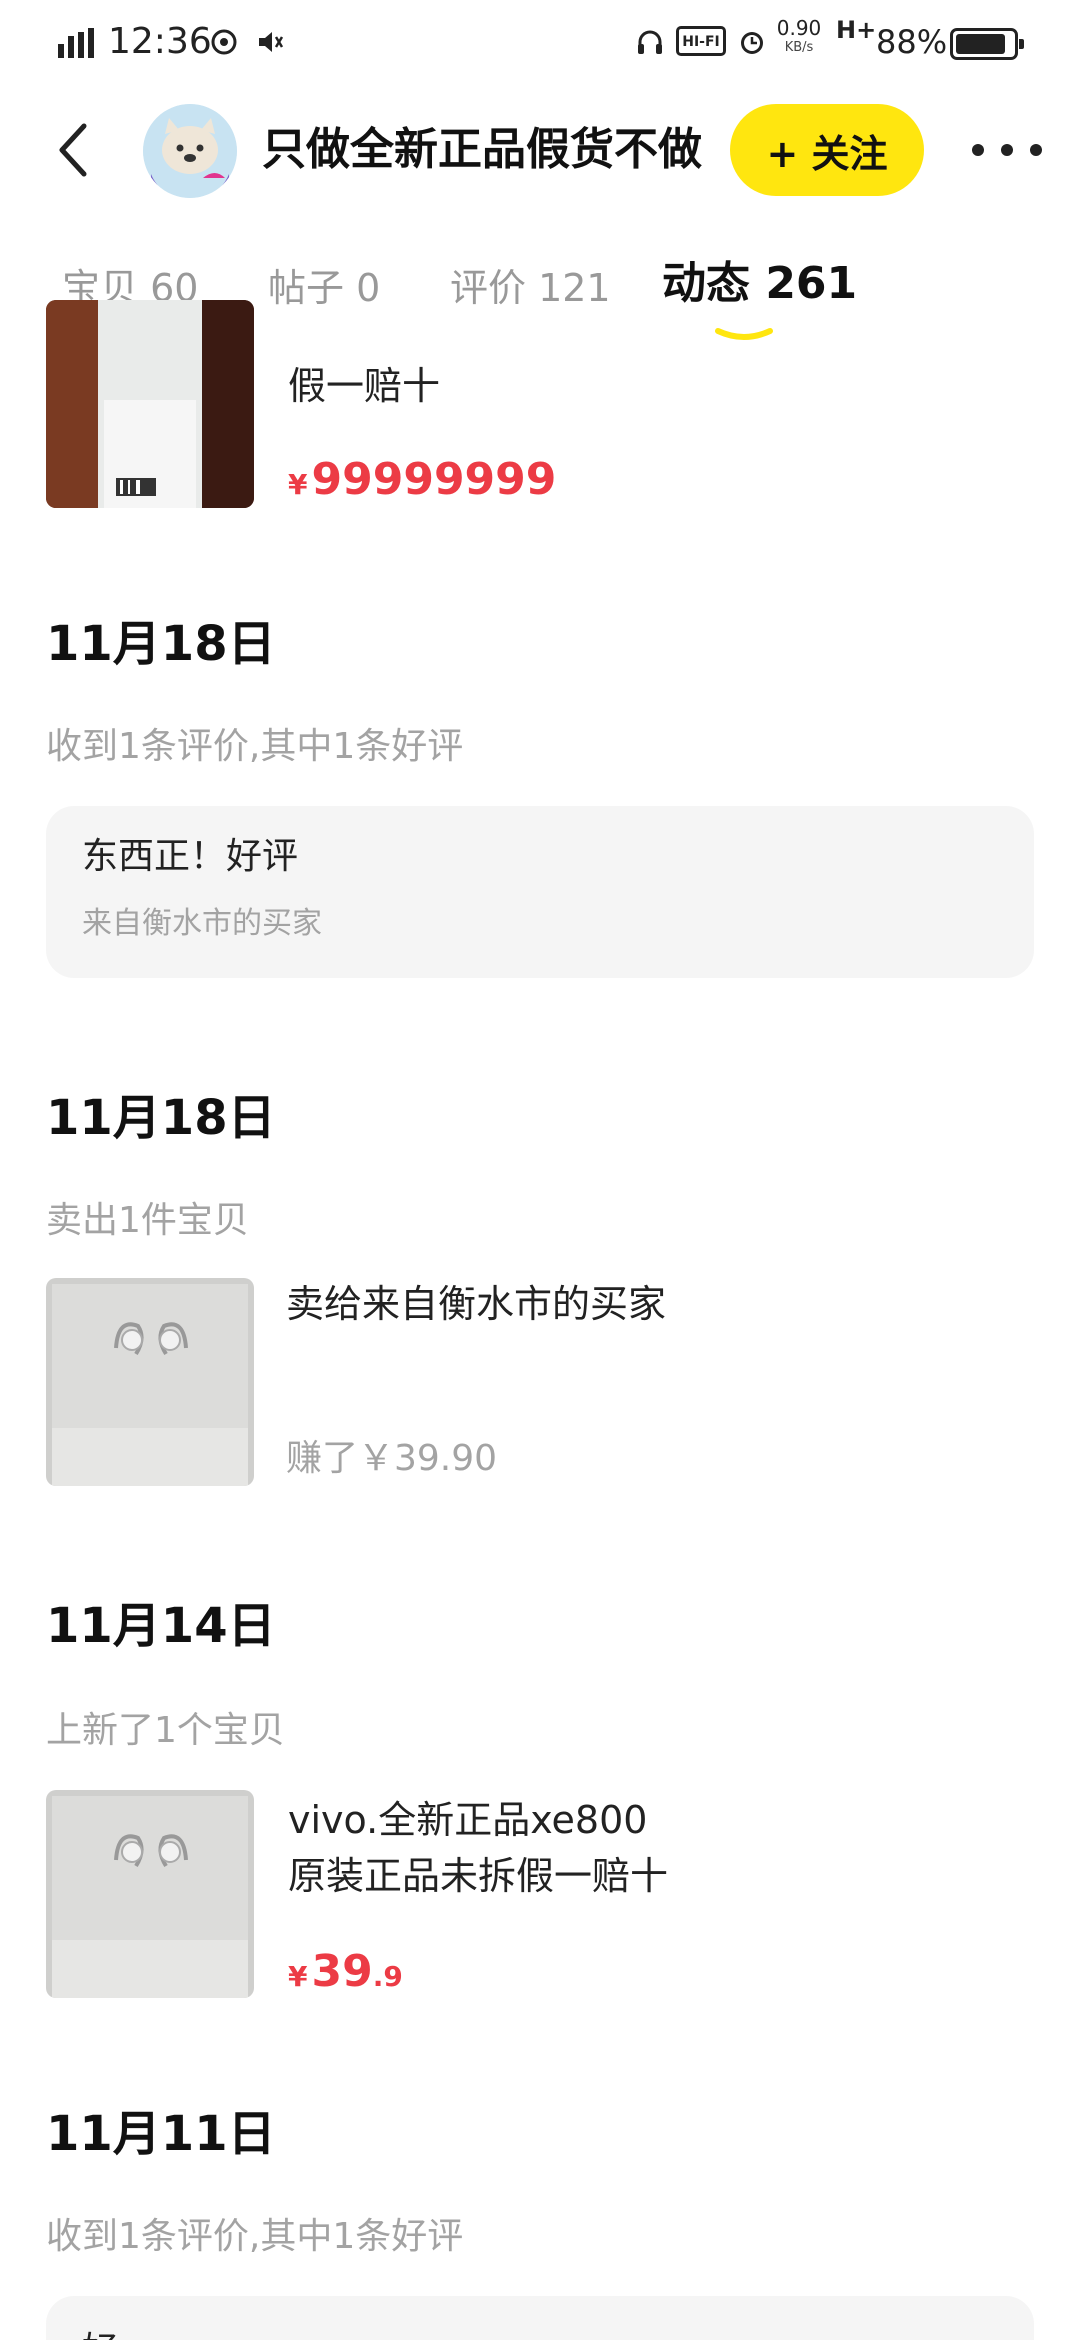  Describe the element at coordinates (224, 42) in the screenshot. I see `sync-icon` at that location.